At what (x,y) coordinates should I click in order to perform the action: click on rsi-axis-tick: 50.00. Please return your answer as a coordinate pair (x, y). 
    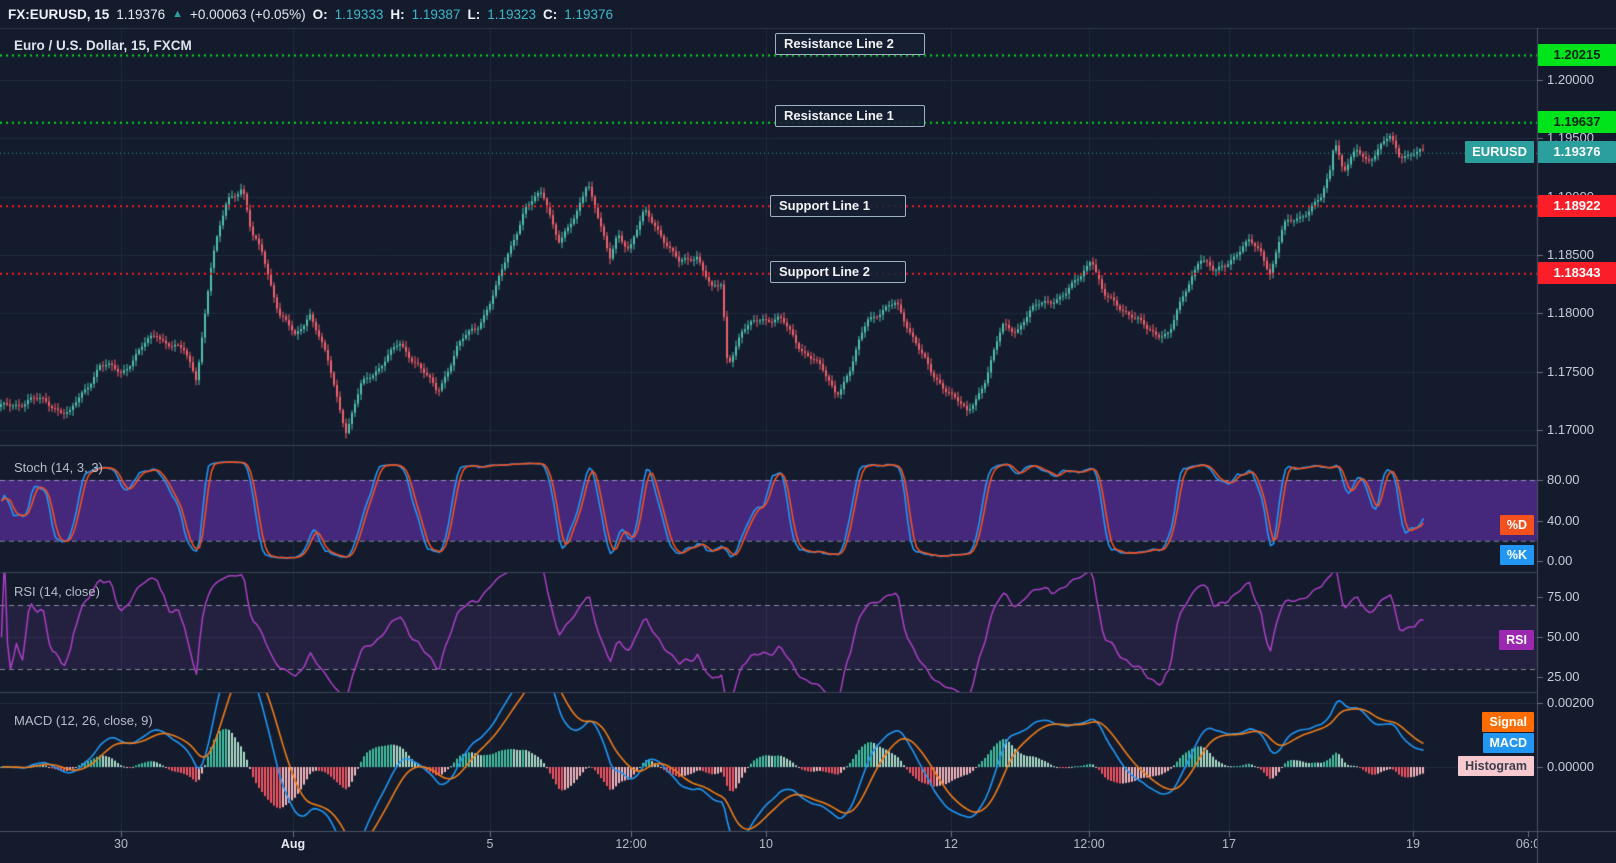
    Looking at the image, I should click on (1563, 636).